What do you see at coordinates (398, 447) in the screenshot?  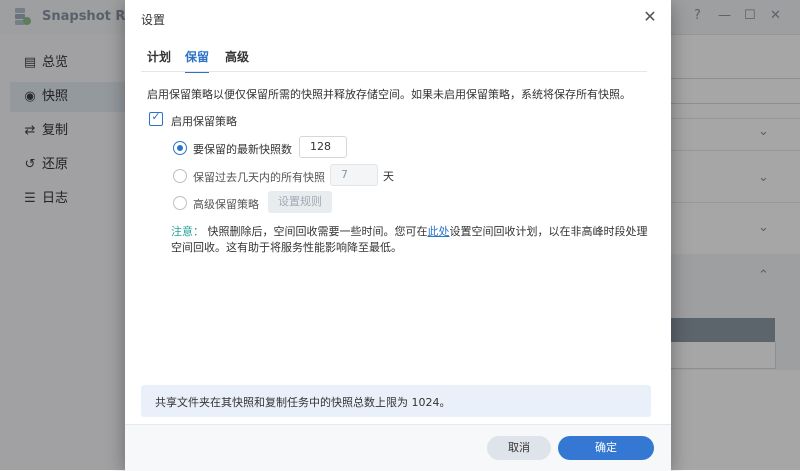 I see `dialog-footer: 取消 确定` at bounding box center [398, 447].